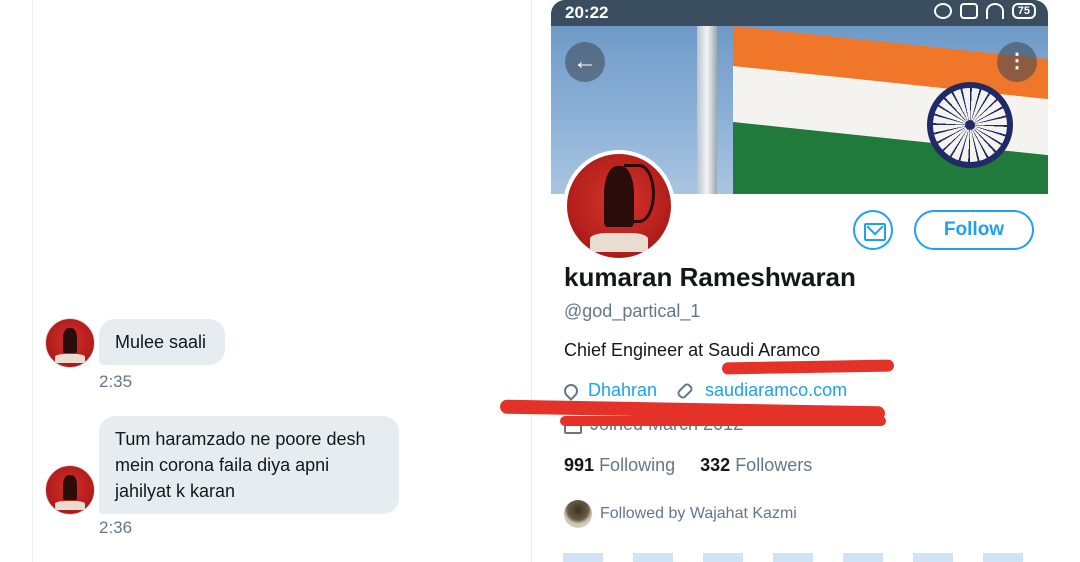 The height and width of the screenshot is (562, 1080). What do you see at coordinates (1017, 62) in the screenshot?
I see `more-icon: ⋮` at bounding box center [1017, 62].